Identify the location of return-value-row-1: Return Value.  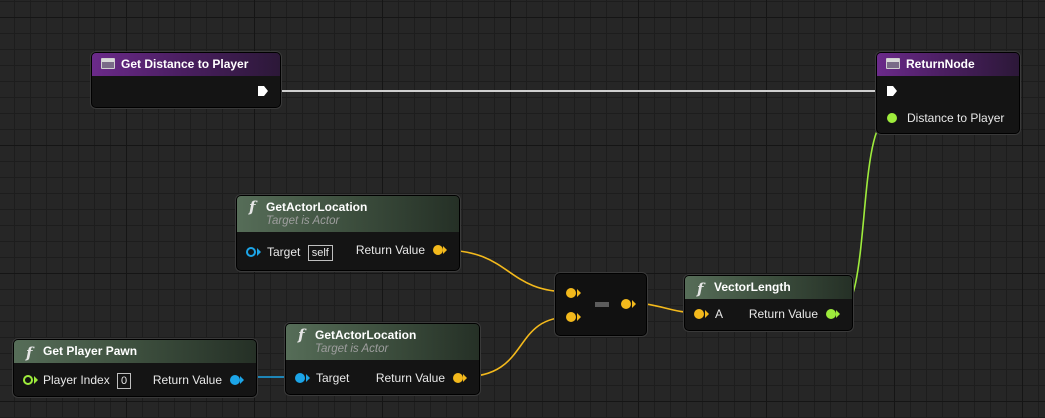
(401, 250).